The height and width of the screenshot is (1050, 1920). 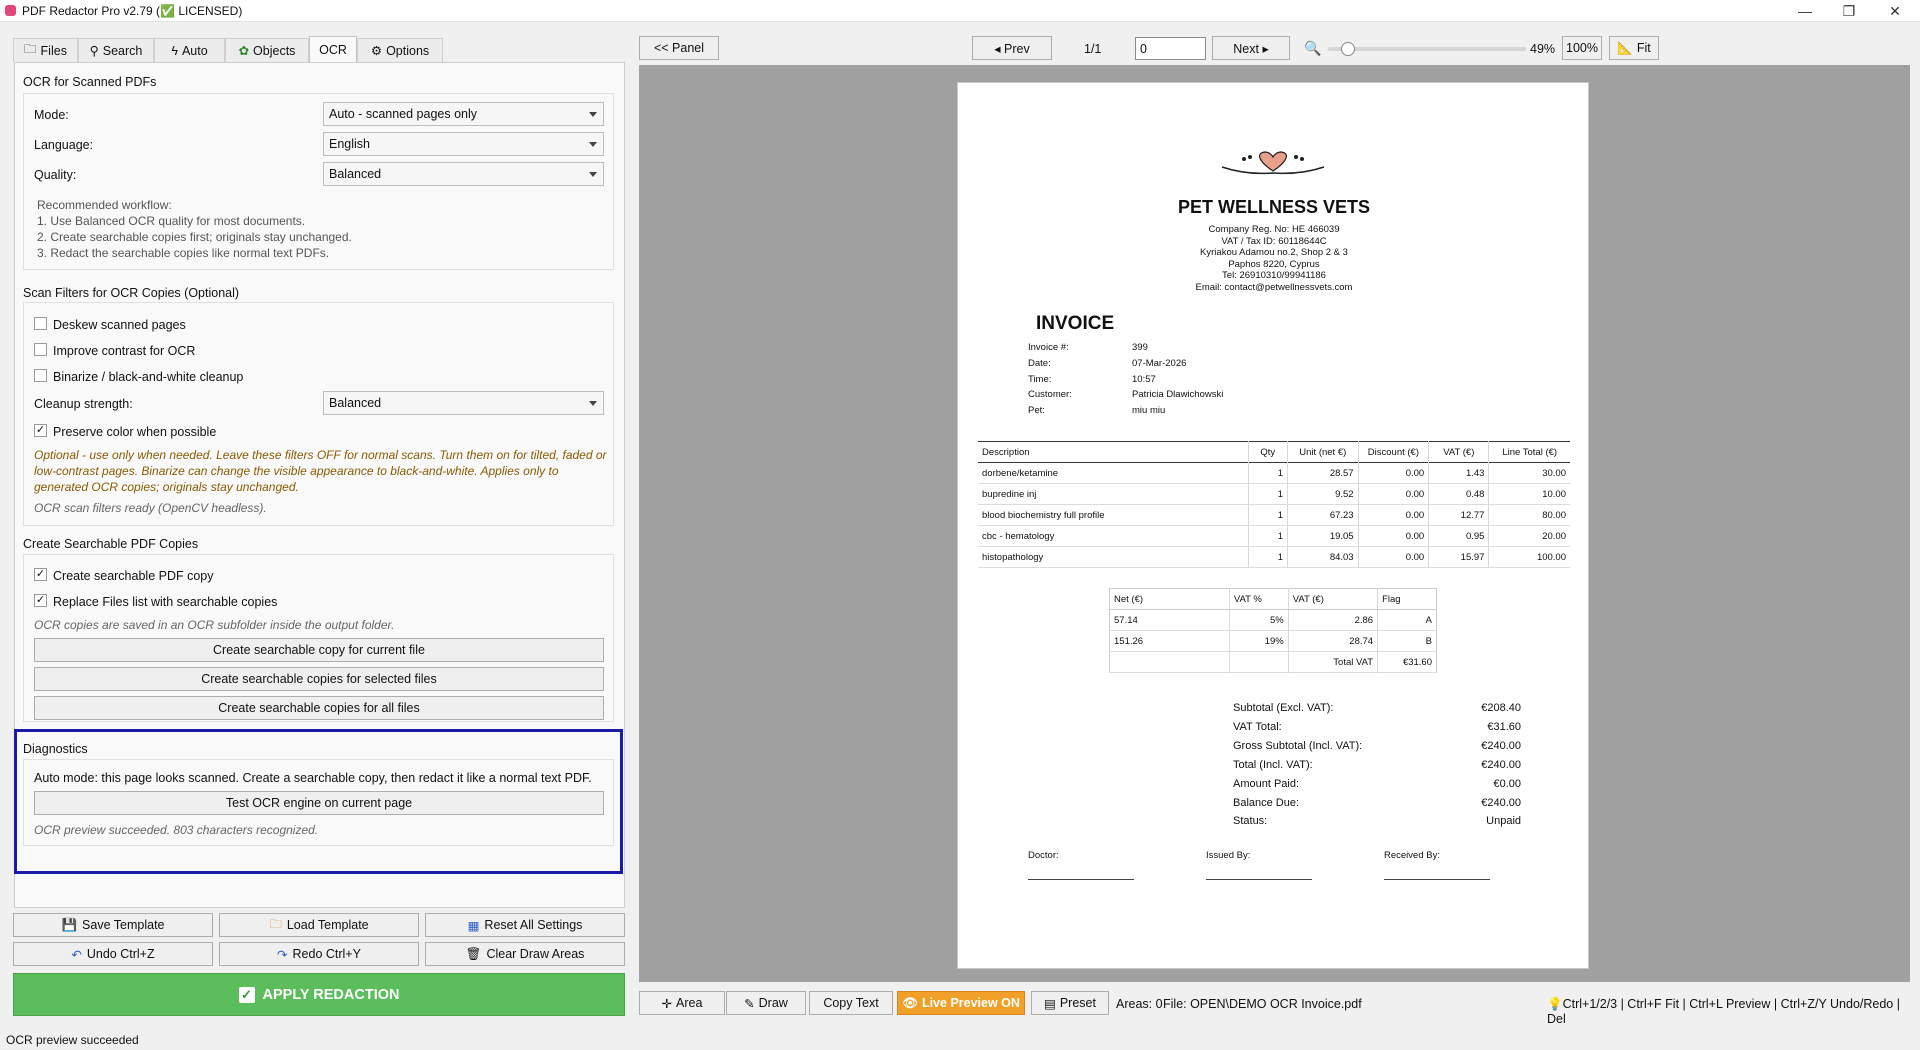 What do you see at coordinates (679, 48) in the screenshot?
I see `toggle-panel-button: << Panel` at bounding box center [679, 48].